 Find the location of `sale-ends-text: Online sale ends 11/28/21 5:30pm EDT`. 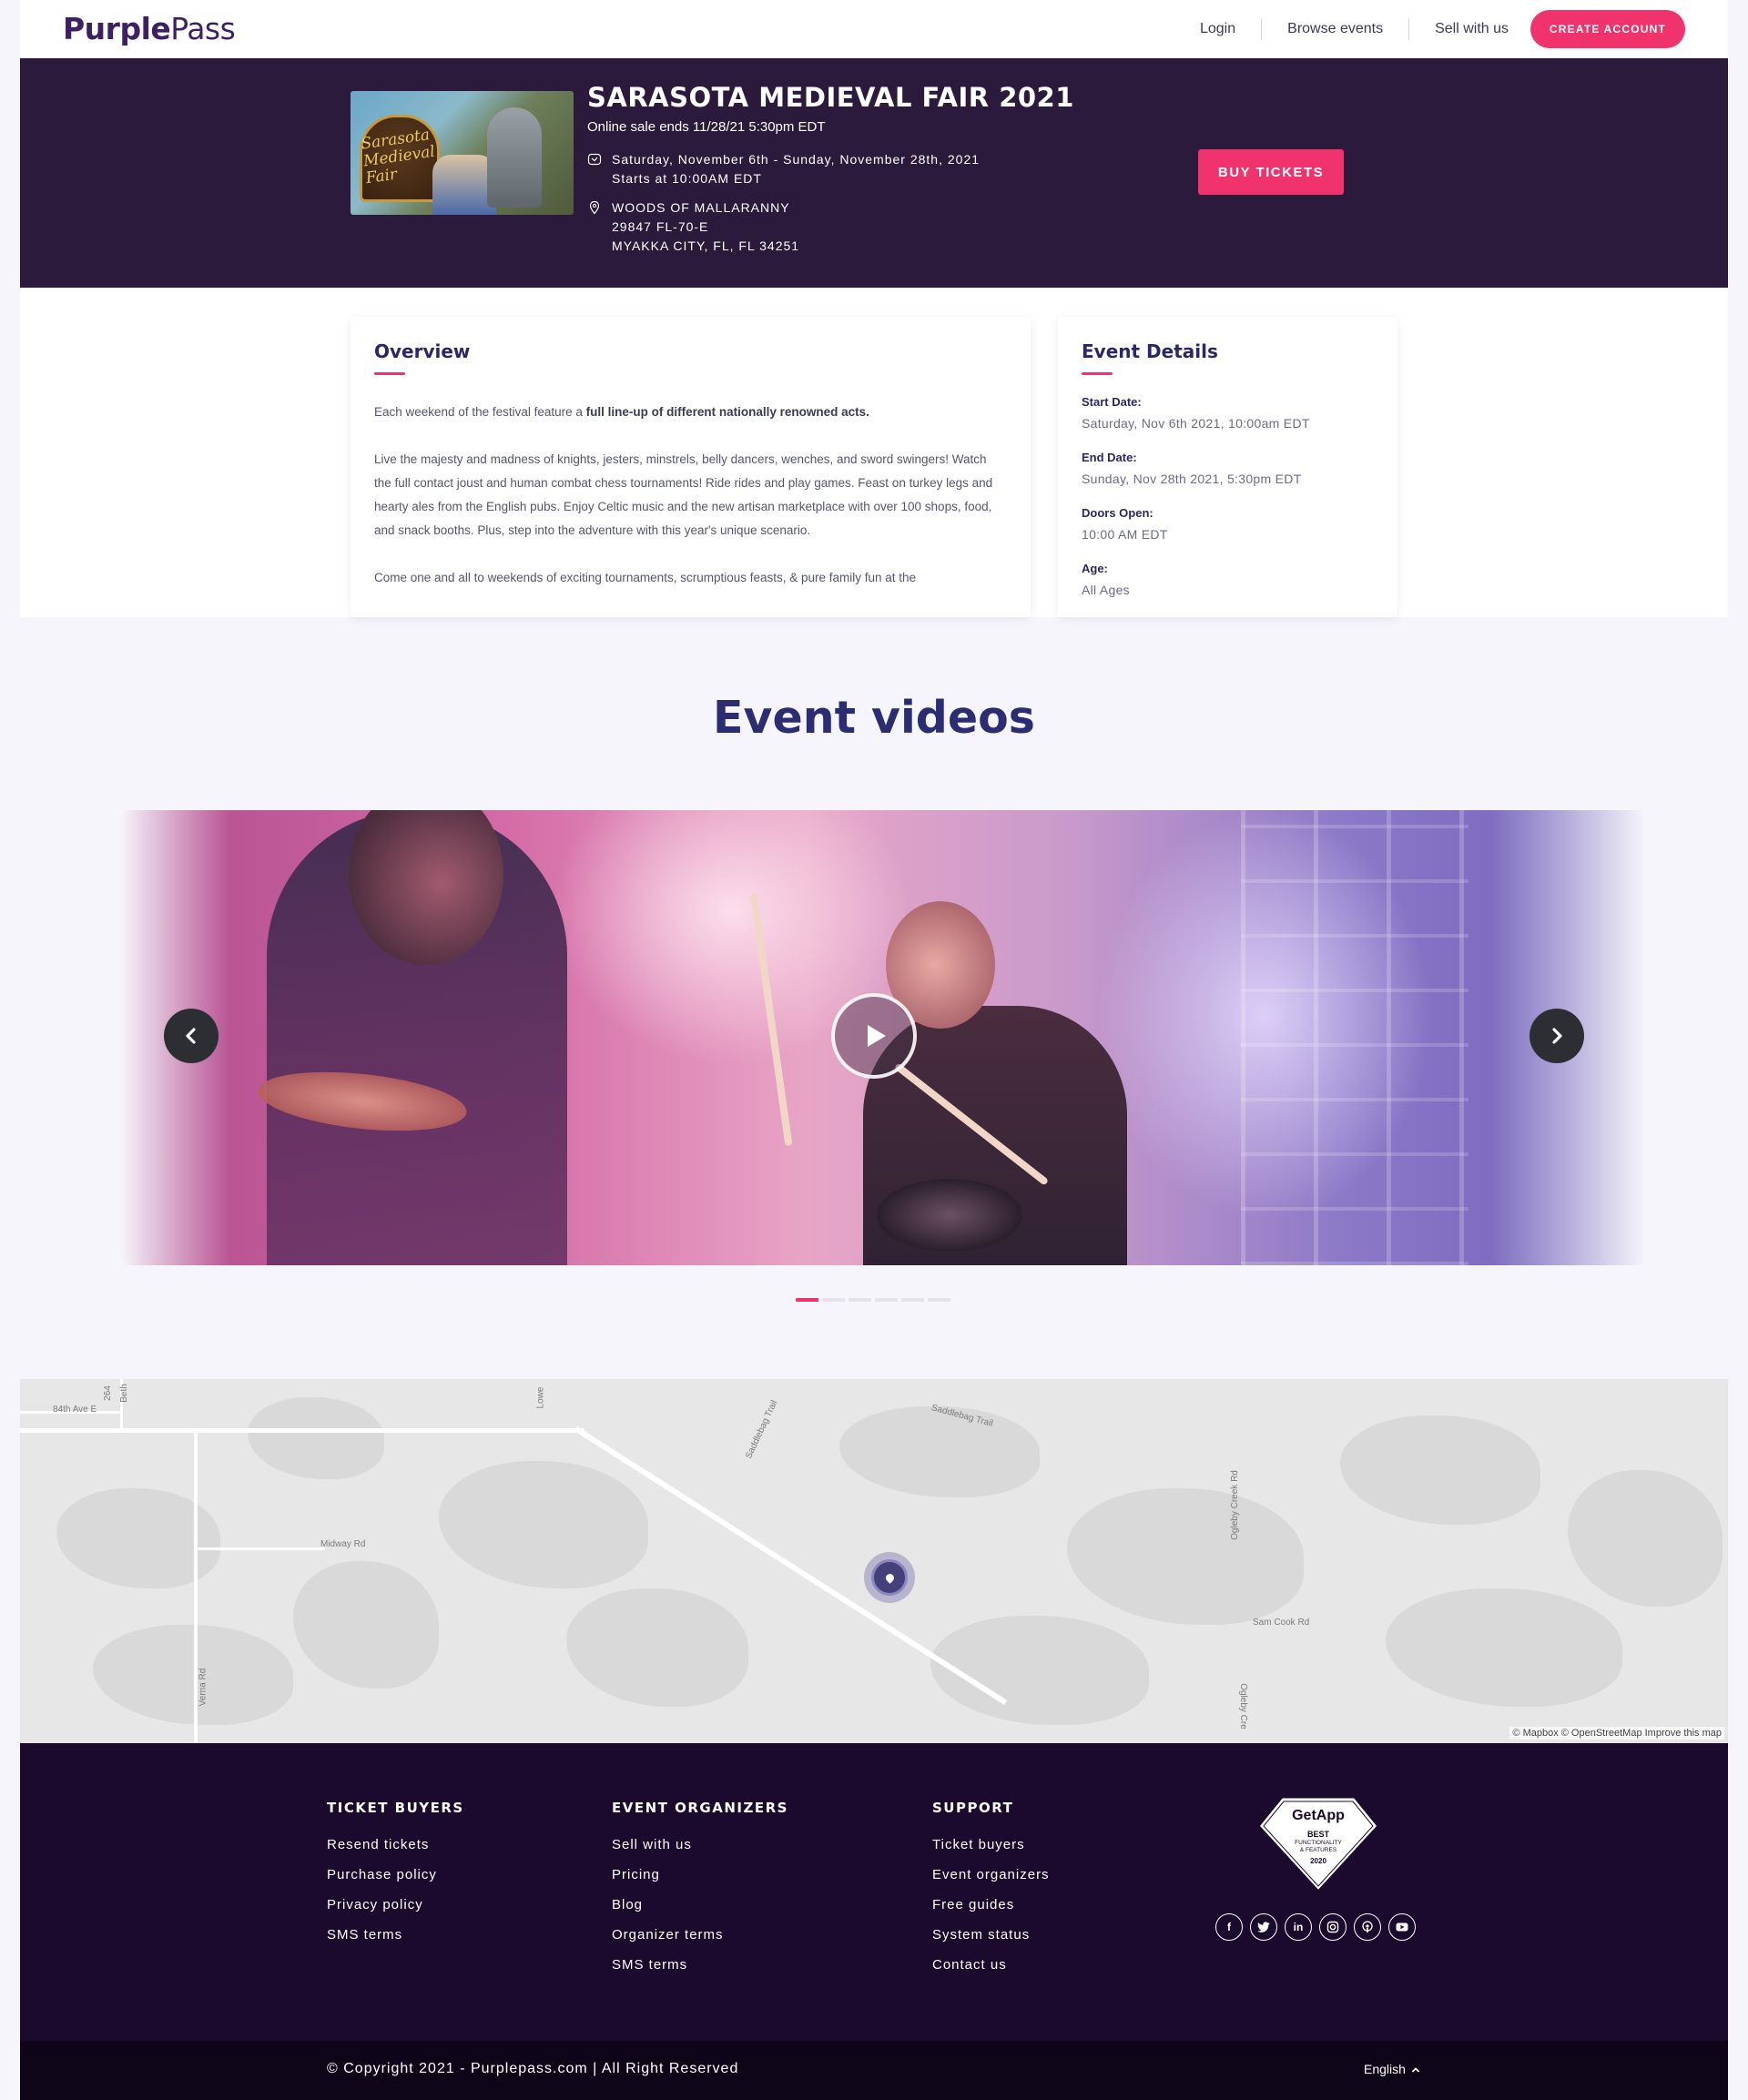

sale-ends-text: Online sale ends 11/28/21 5:30pm EDT is located at coordinates (706, 127).